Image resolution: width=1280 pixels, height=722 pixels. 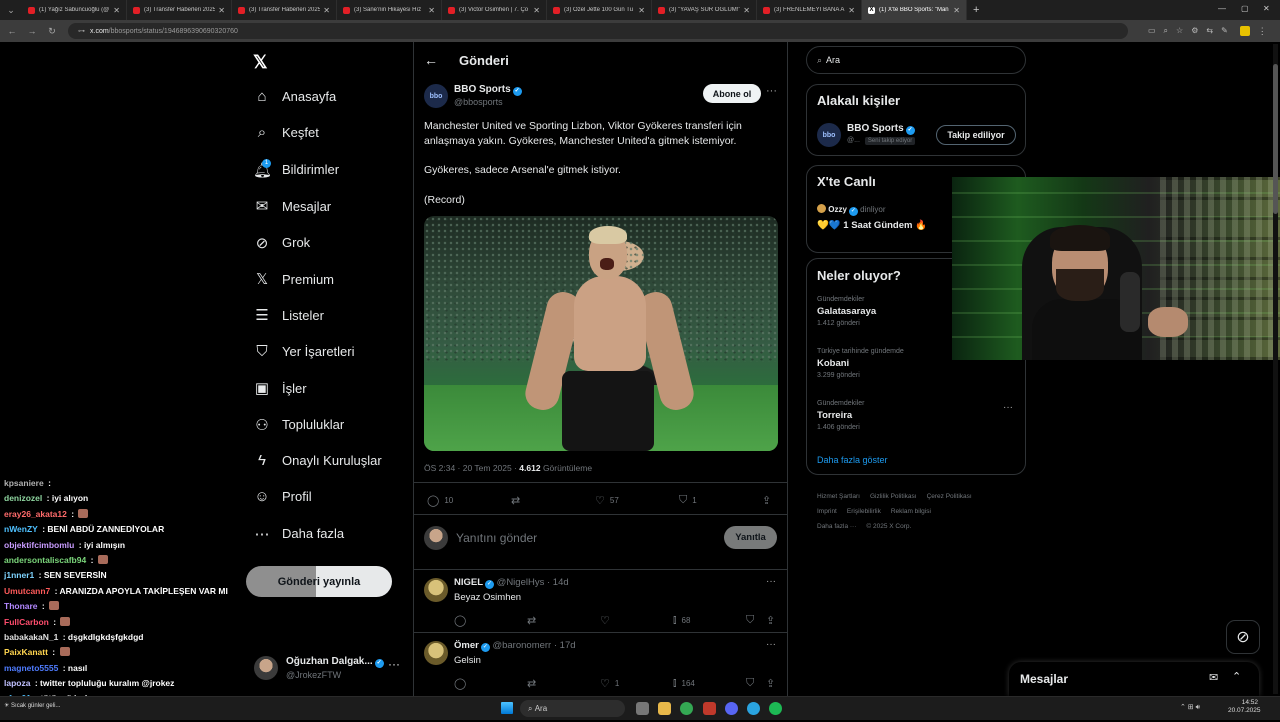 I want to click on extensions-icons: ▭⌕☆⚙⇆✎, so click(x=1192, y=31).